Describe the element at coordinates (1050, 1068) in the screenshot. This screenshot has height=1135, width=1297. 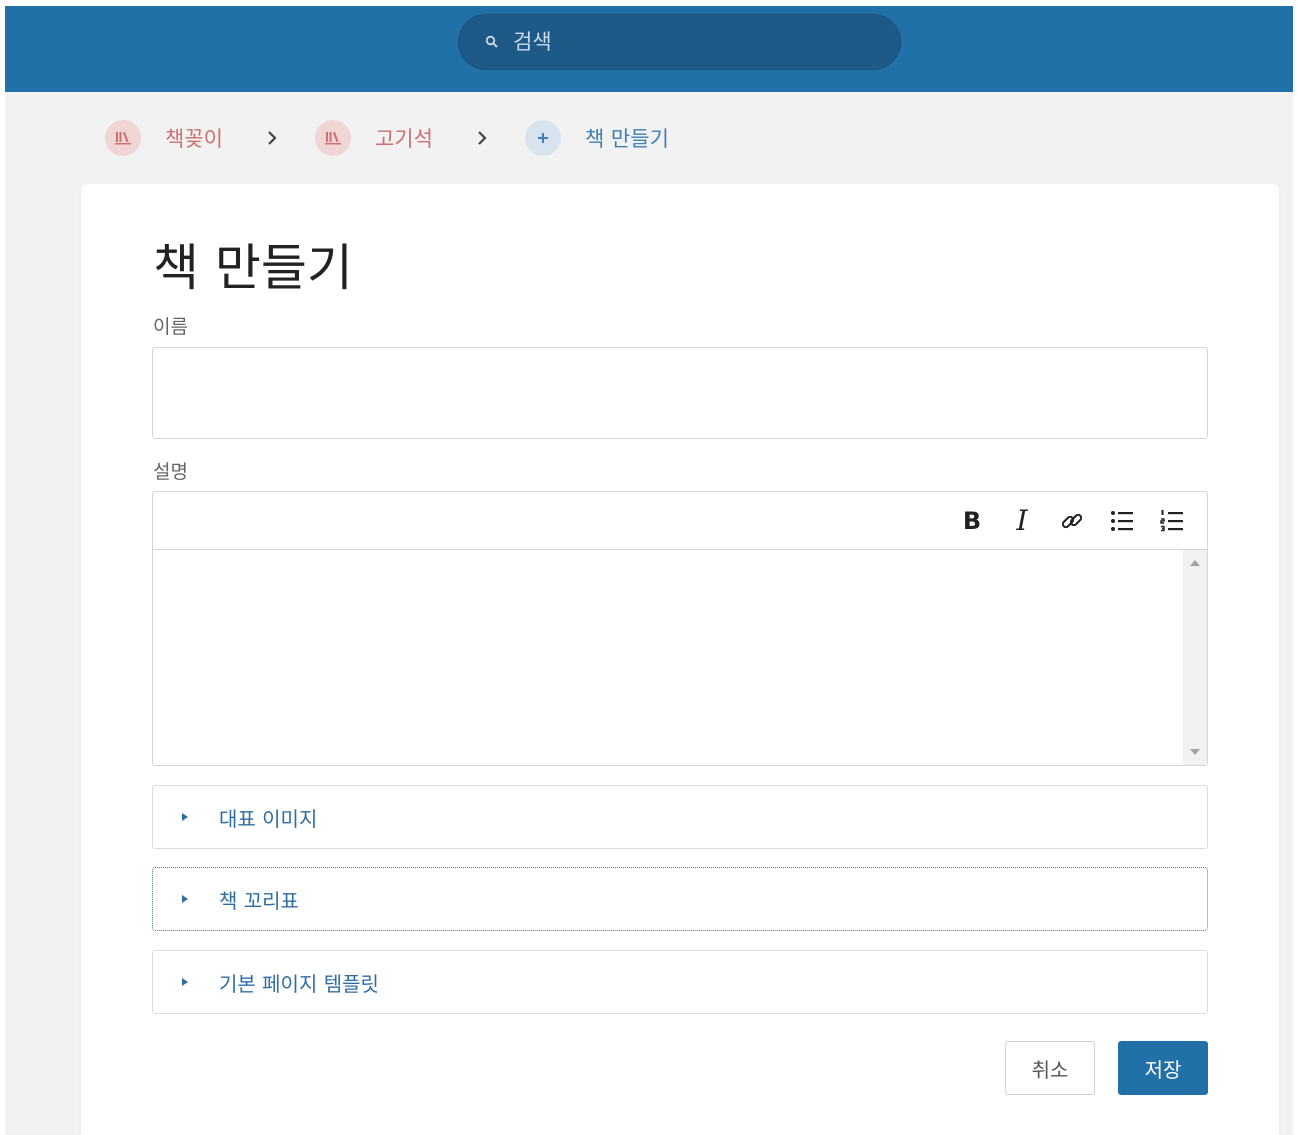
I see `cancel-button: 취소` at that location.